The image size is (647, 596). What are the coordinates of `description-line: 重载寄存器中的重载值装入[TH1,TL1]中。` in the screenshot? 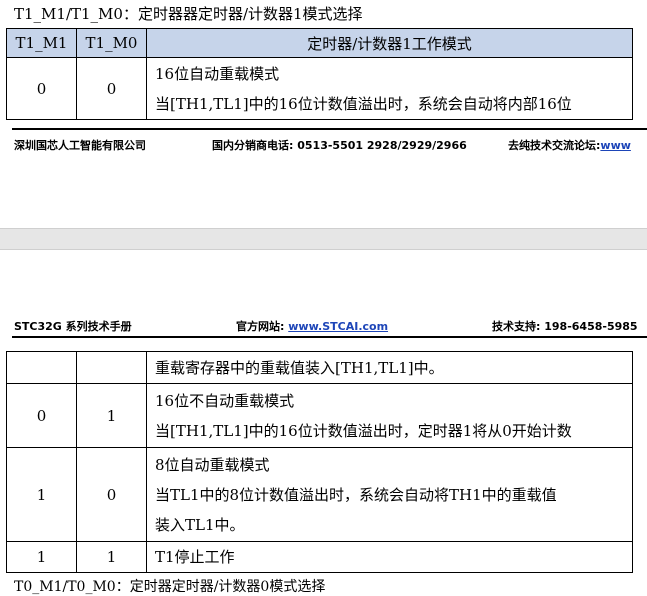 It's located at (299, 367).